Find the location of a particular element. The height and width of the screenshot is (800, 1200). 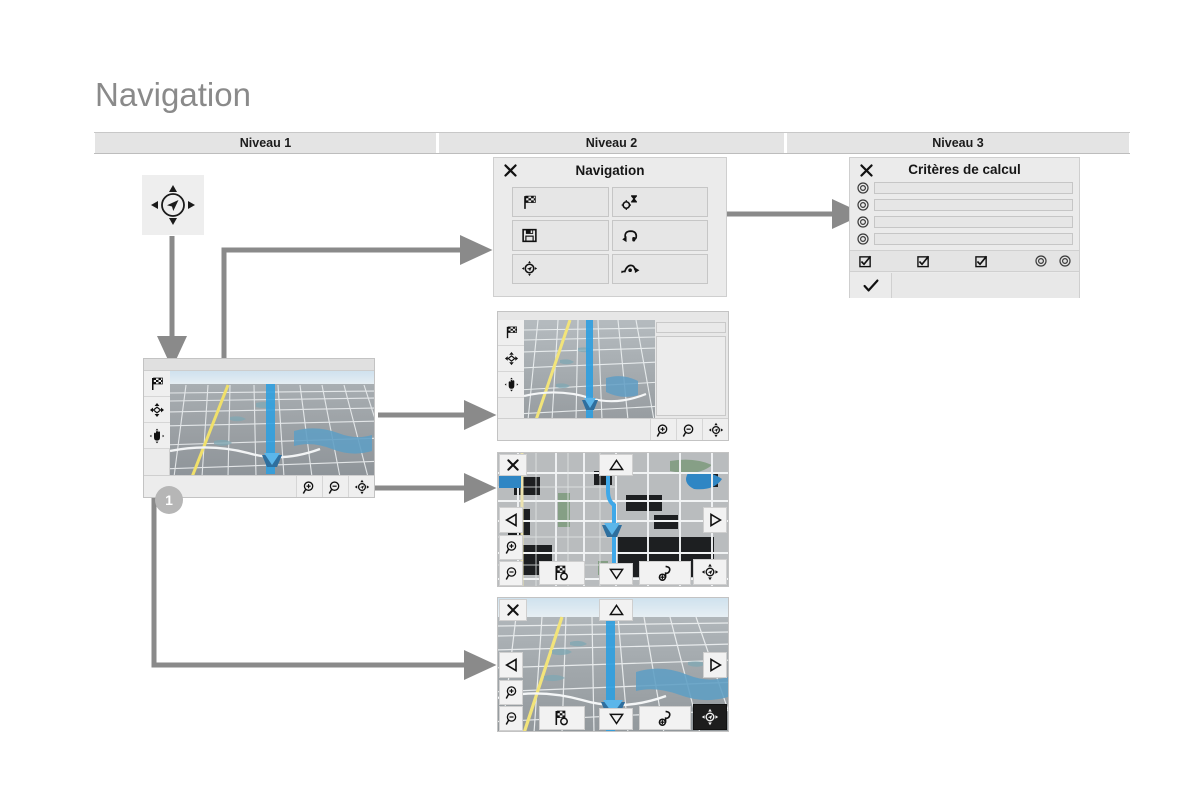

compass-orientation-icon is located at coordinates (710, 717).